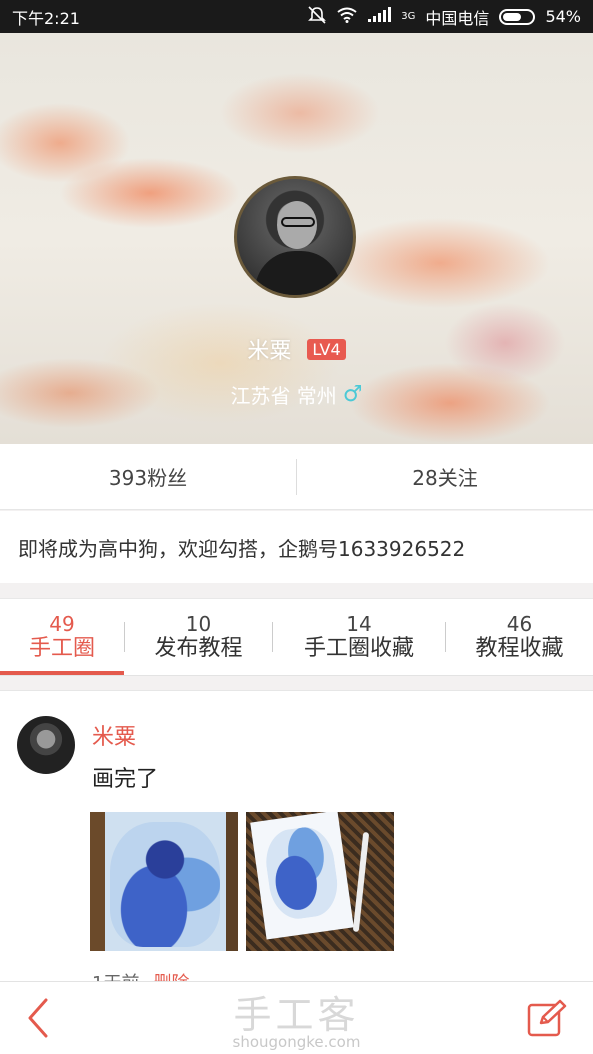 This screenshot has height=1054, width=593. What do you see at coordinates (198, 623) in the screenshot?
I see `tab-count: 10` at bounding box center [198, 623].